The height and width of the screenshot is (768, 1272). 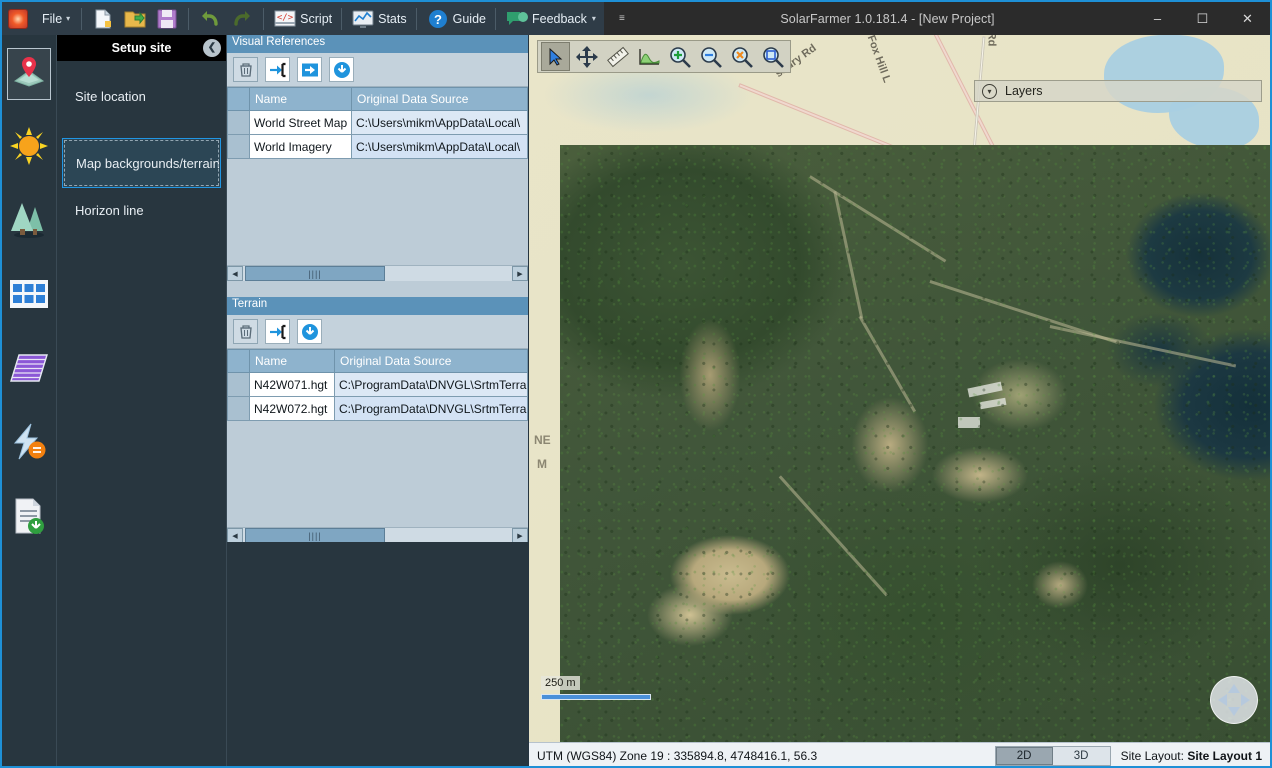 What do you see at coordinates (103, 19) in the screenshot?
I see `new-project-button` at bounding box center [103, 19].